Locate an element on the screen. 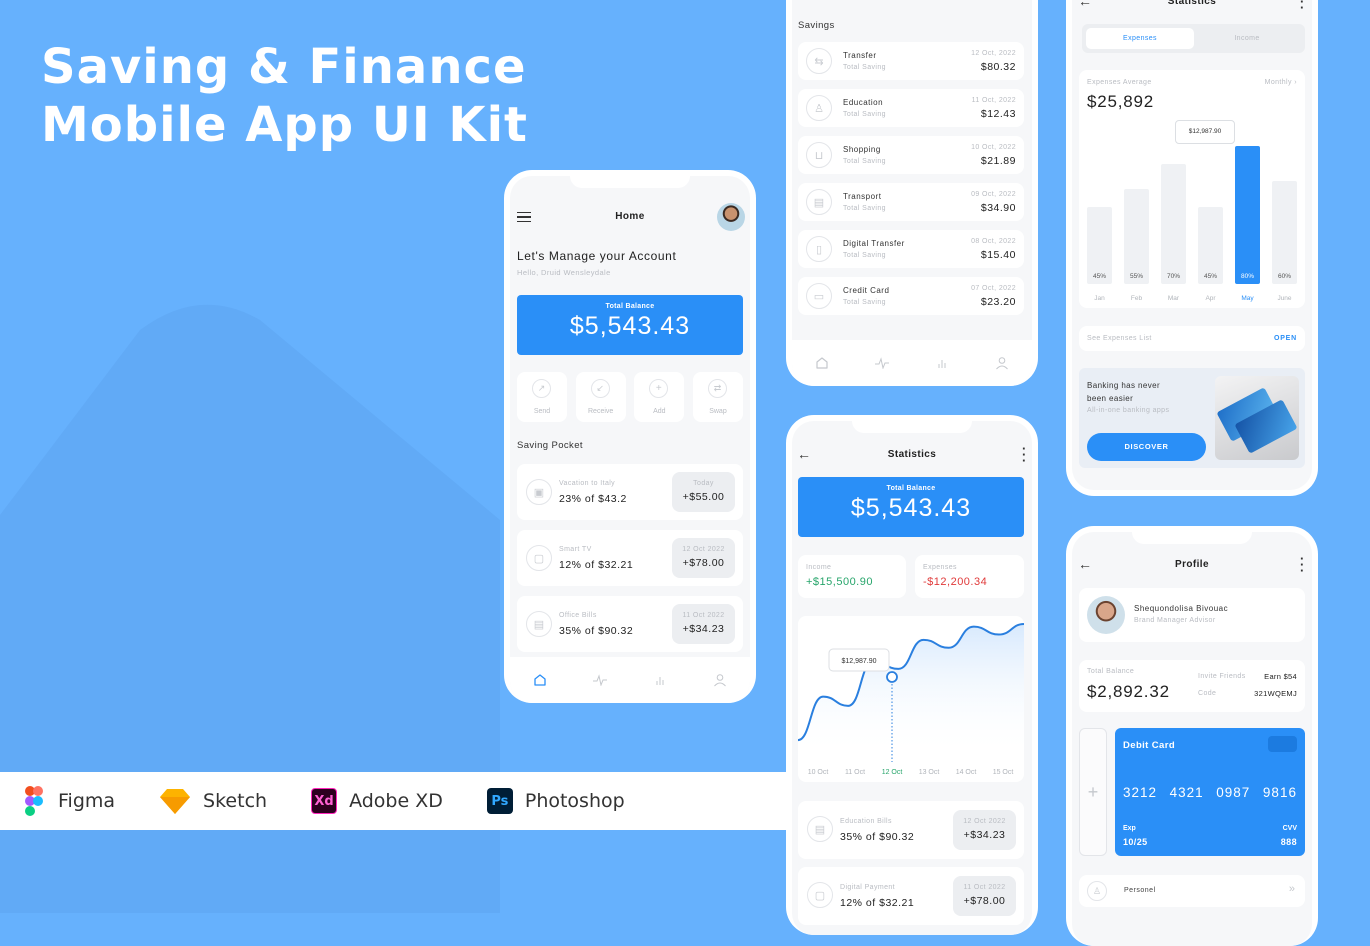  bill-progress: 35% of $90.32 is located at coordinates (877, 837).